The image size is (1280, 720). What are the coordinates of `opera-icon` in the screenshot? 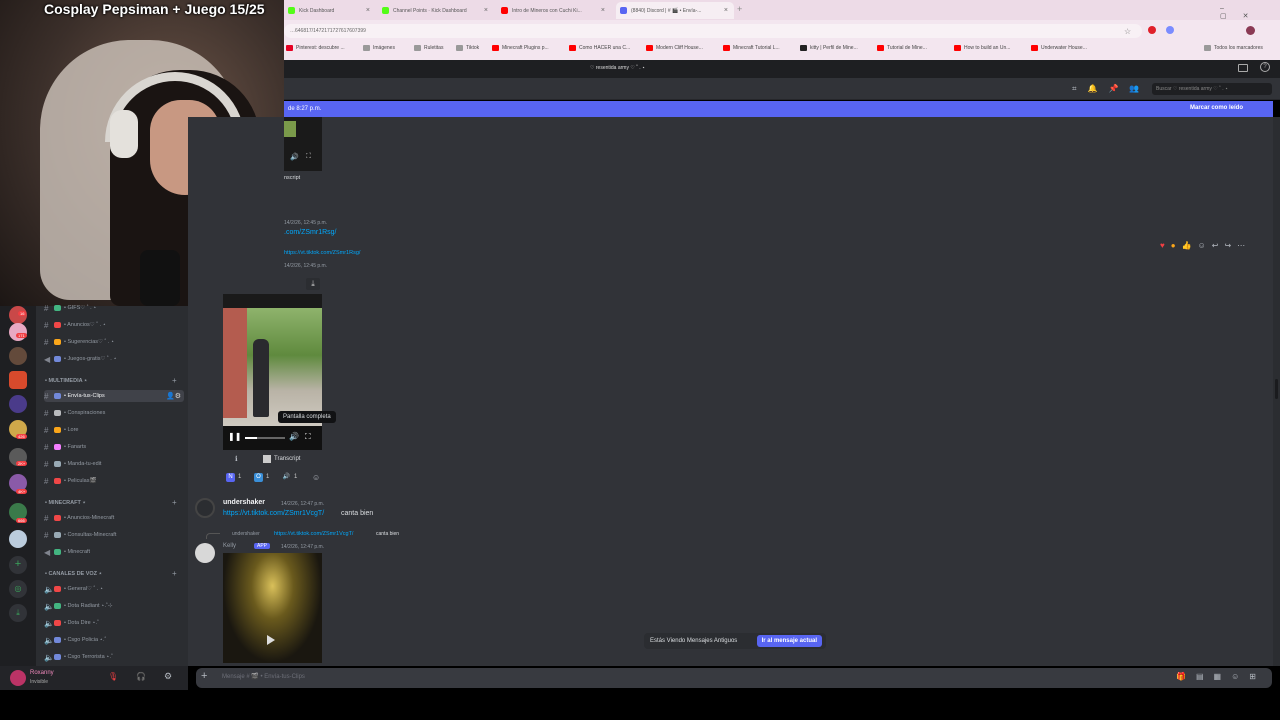 It's located at (1152, 30).